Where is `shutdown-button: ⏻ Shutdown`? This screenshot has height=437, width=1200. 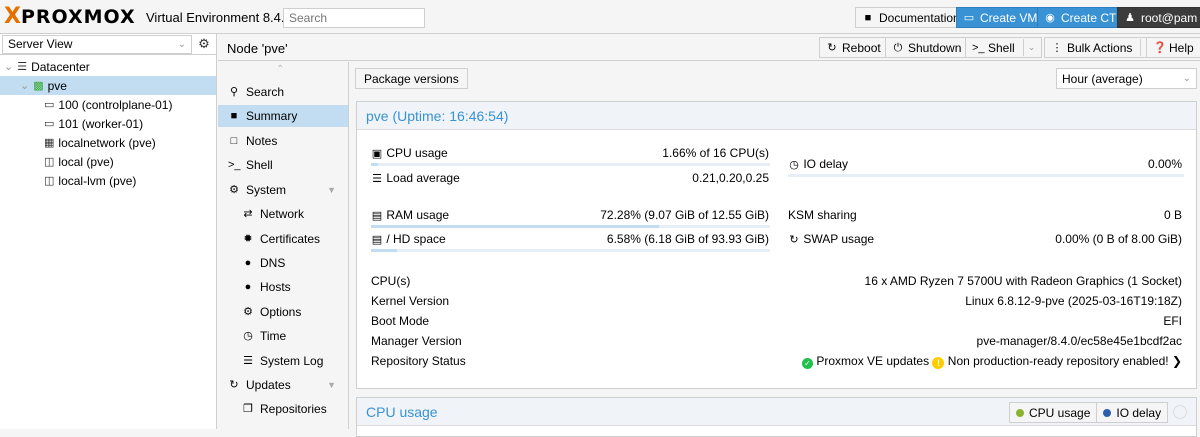
shutdown-button: ⏻ Shutdown is located at coordinates (927, 47).